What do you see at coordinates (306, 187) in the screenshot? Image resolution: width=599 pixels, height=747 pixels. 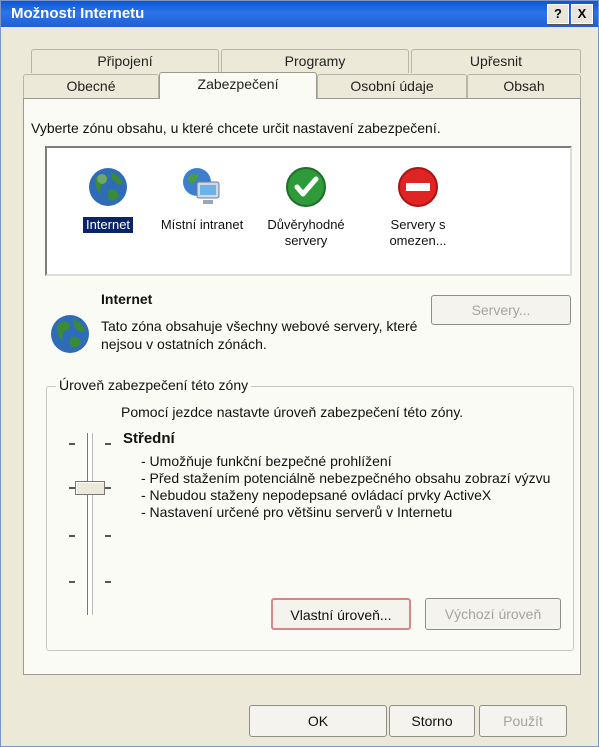 I see `green-check-icon` at bounding box center [306, 187].